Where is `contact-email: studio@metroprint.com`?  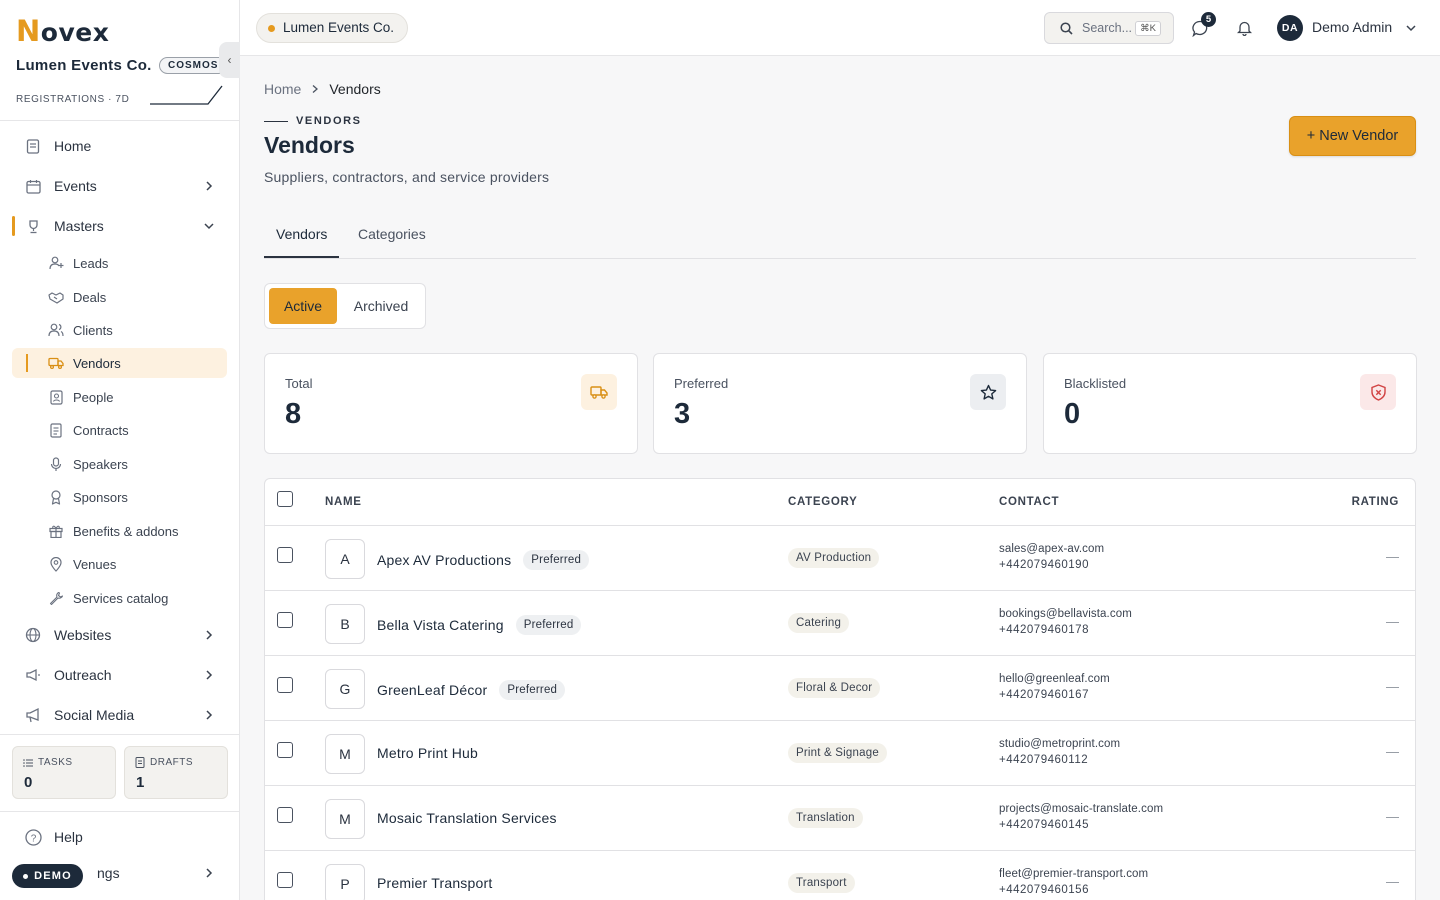
contact-email: studio@metroprint.com is located at coordinates (1059, 744).